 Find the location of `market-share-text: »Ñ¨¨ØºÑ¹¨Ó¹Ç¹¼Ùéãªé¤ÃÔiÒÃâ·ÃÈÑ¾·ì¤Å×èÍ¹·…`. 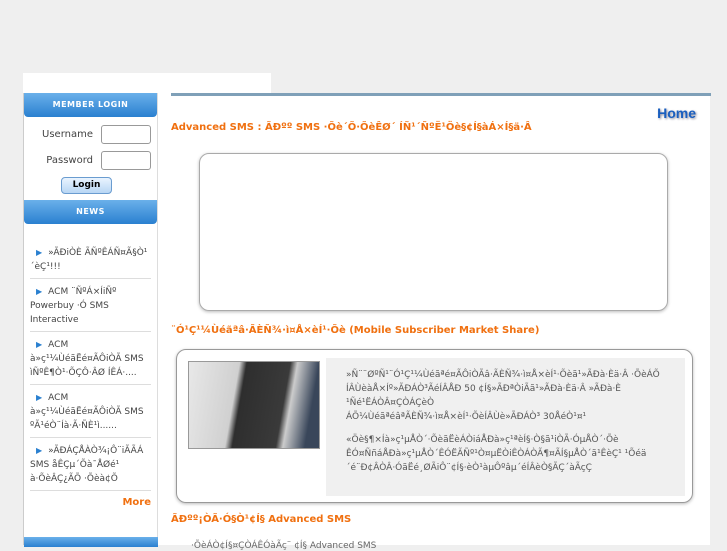

market-share-text: »Ñ¨¨ØºÑ¹¨Ó¹Ç¹¼Ùéãªé¤ÃÔiÒÃâ·ÃÈÑ¾·ì¤Å×èÍ¹·… is located at coordinates (505, 427).